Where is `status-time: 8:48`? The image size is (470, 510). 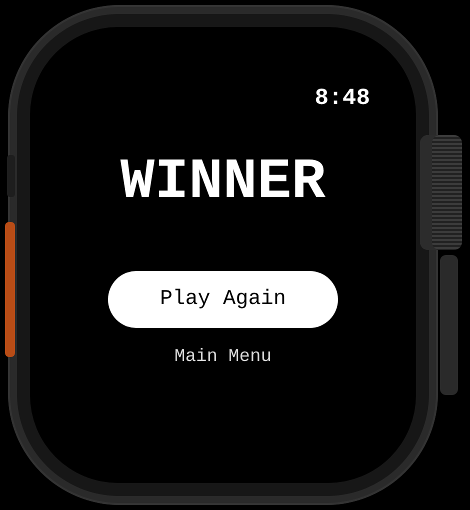
status-time: 8:48 is located at coordinates (342, 98).